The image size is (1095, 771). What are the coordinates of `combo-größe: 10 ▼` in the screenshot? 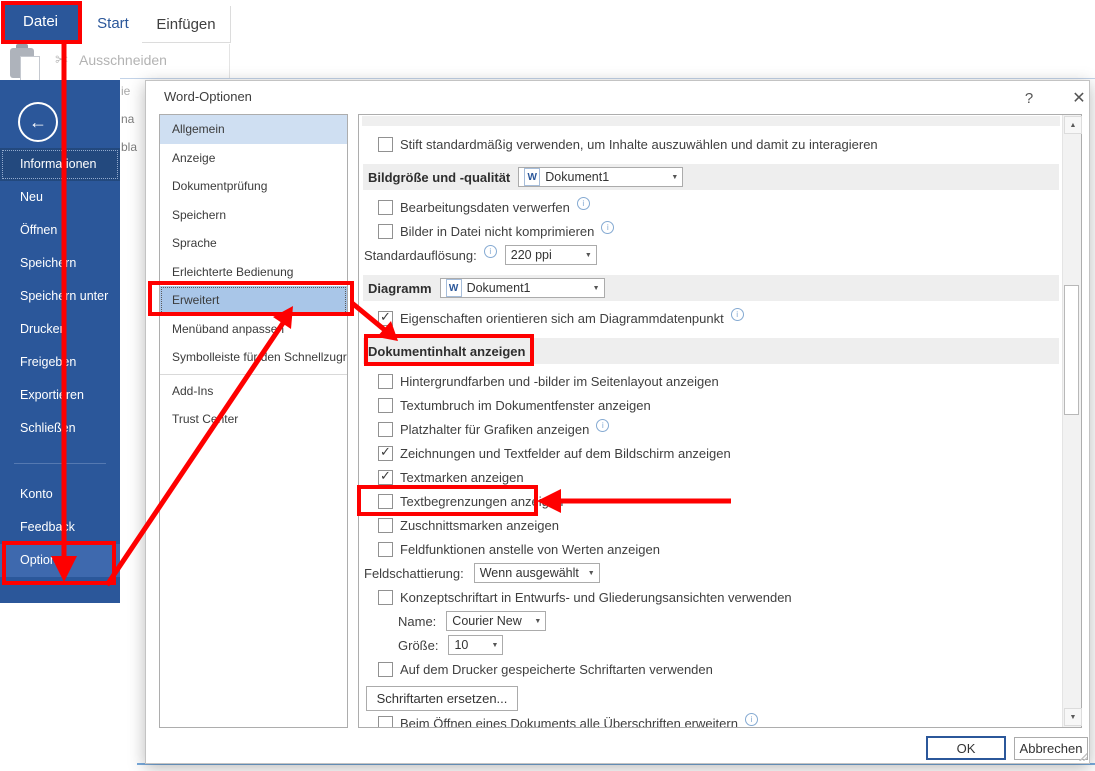 It's located at (476, 645).